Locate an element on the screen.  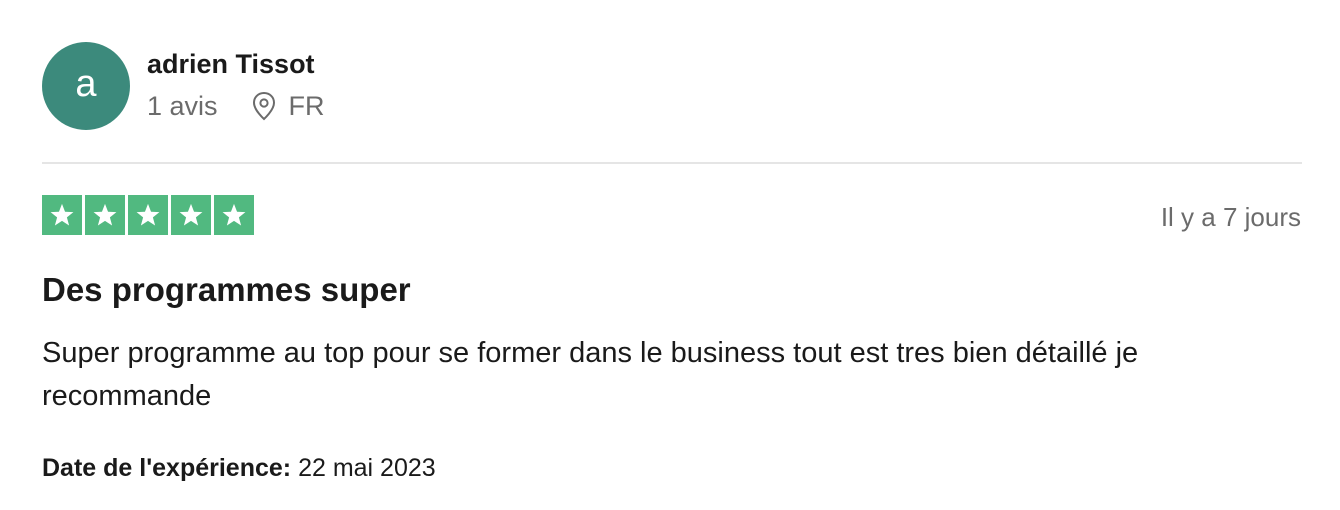
review-date: Il y a 7 jours is located at coordinates (1230, 217).